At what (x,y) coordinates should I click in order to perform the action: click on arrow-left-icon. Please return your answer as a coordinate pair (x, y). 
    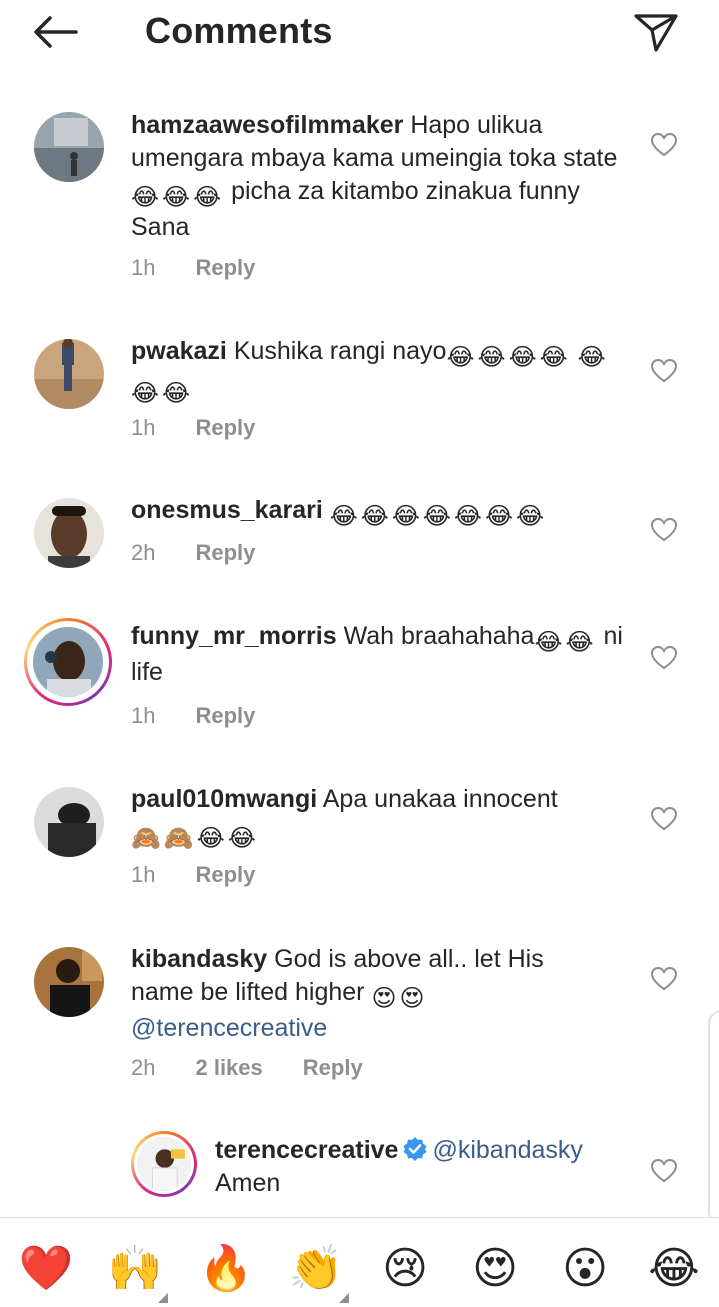
    Looking at the image, I should click on (56, 32).